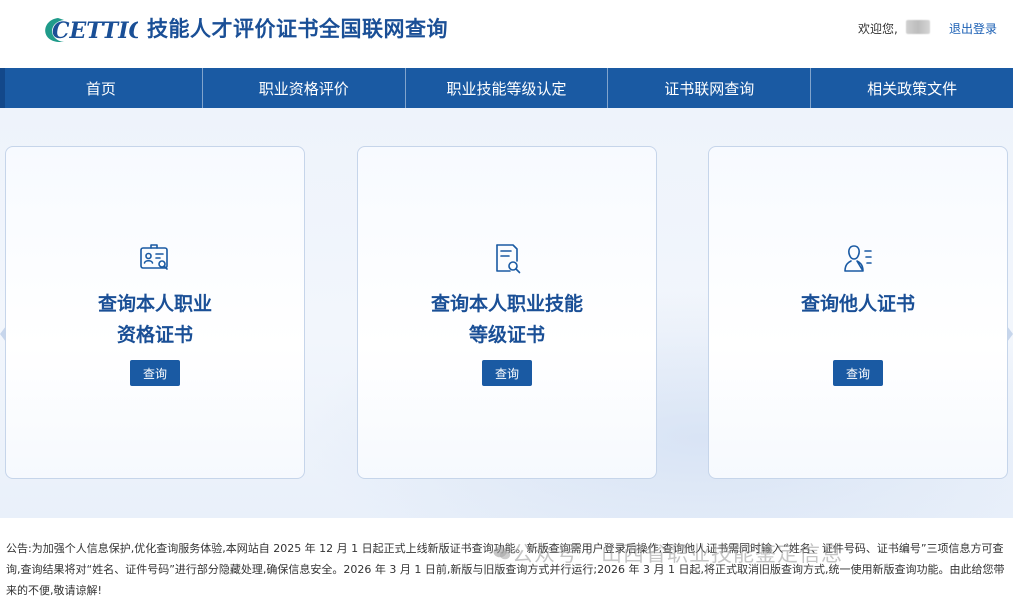  What do you see at coordinates (973, 28) in the screenshot?
I see `logout-link: 退出登录` at bounding box center [973, 28].